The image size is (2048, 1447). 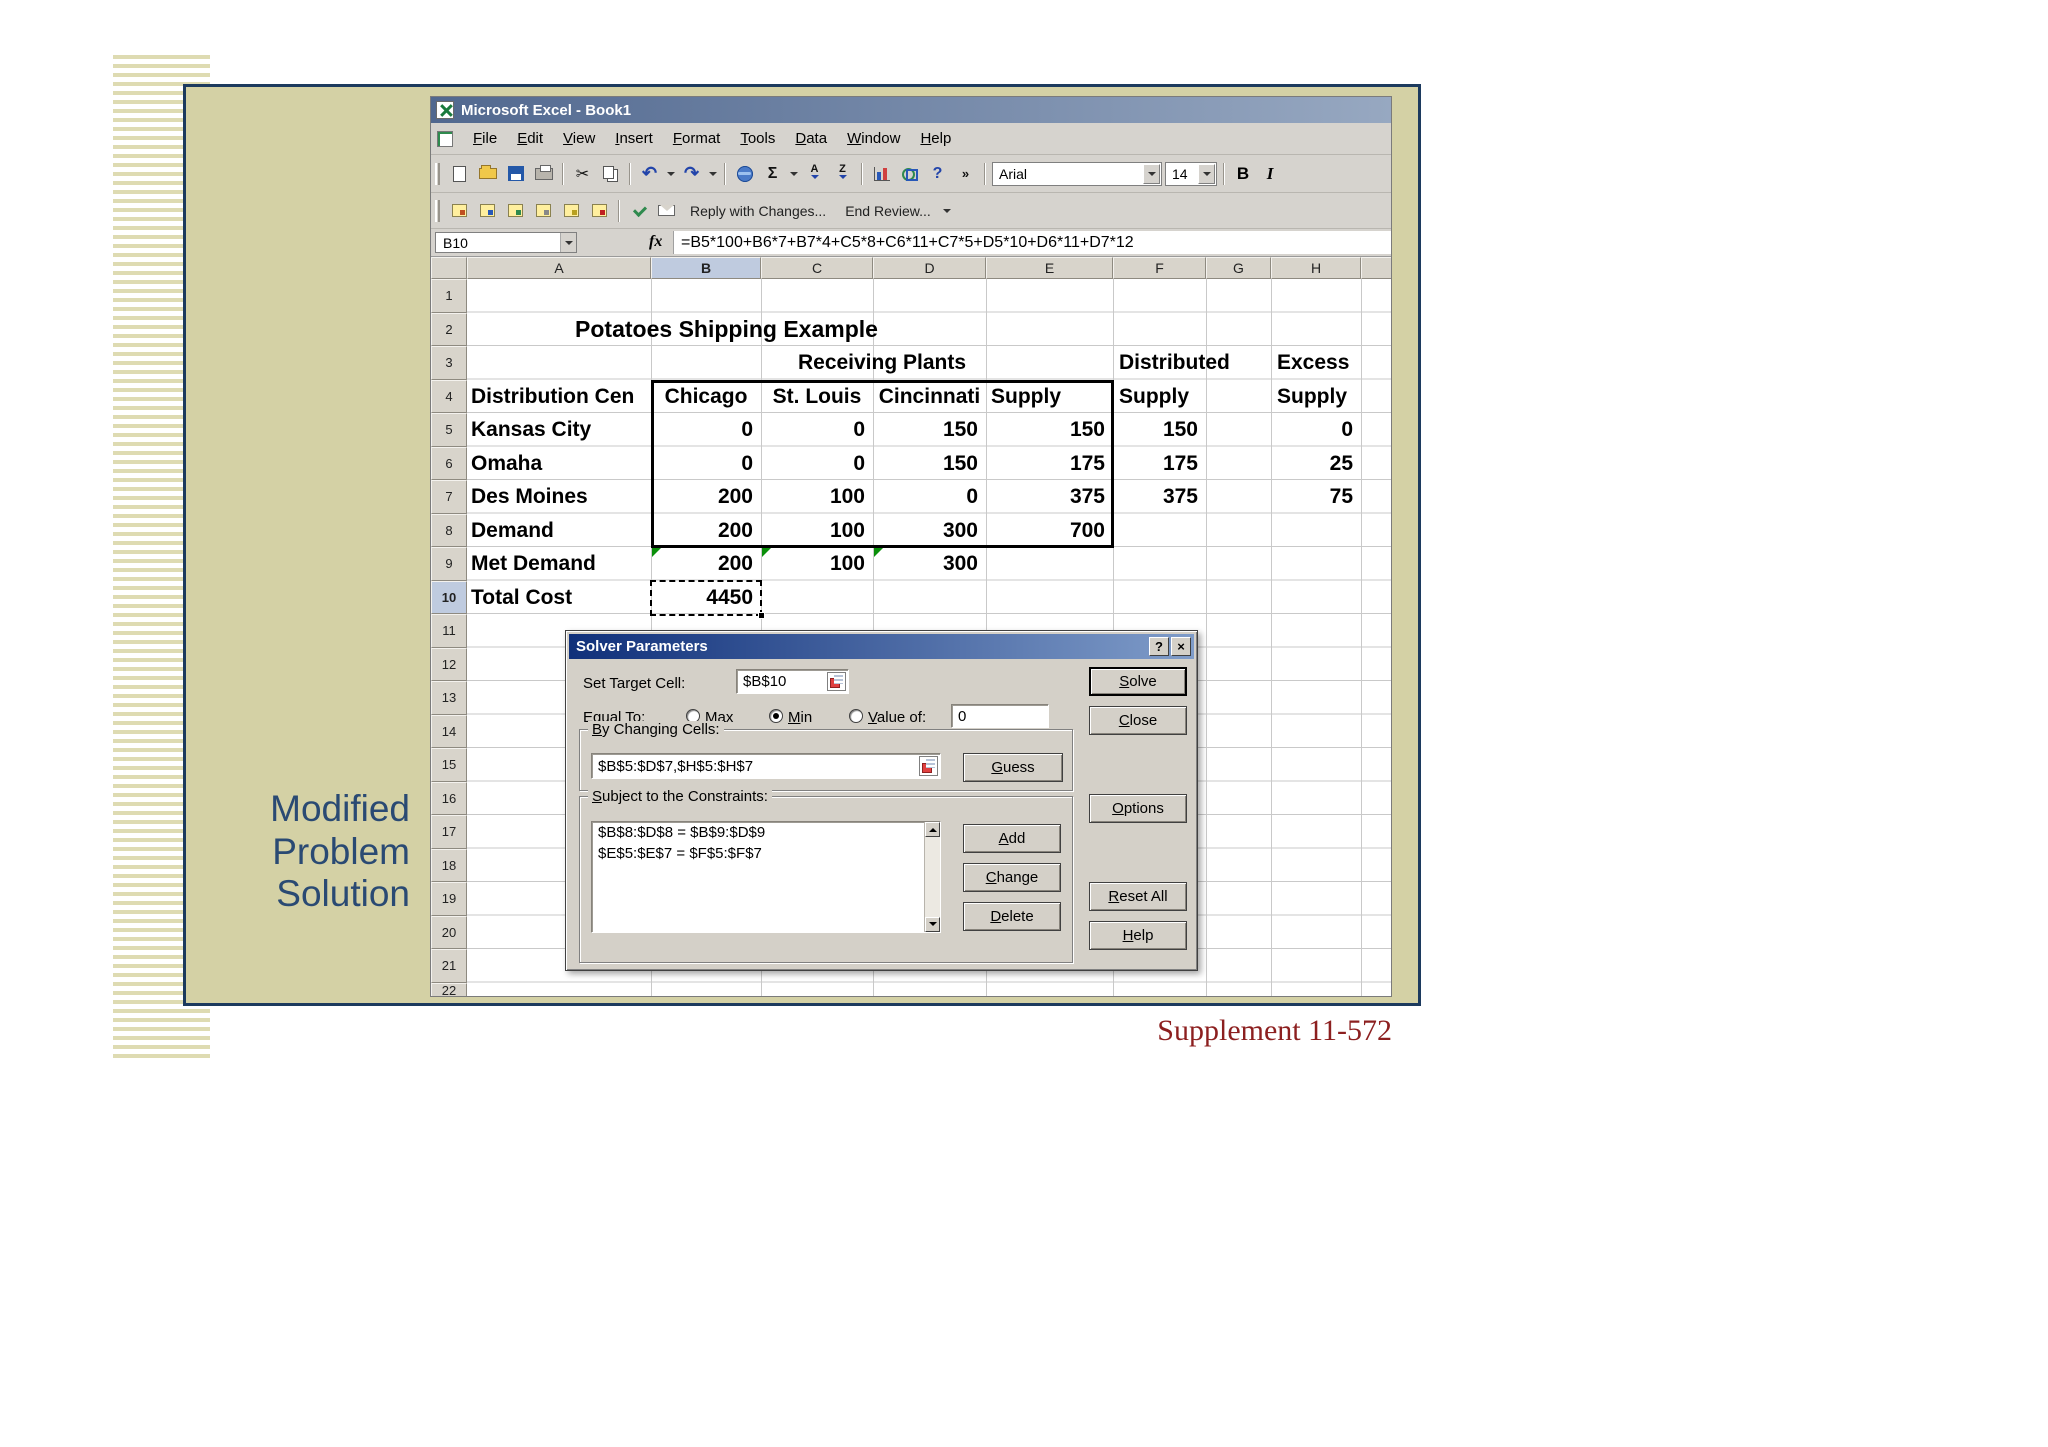 I want to click on chart-wizard-icon, so click(x=881, y=173).